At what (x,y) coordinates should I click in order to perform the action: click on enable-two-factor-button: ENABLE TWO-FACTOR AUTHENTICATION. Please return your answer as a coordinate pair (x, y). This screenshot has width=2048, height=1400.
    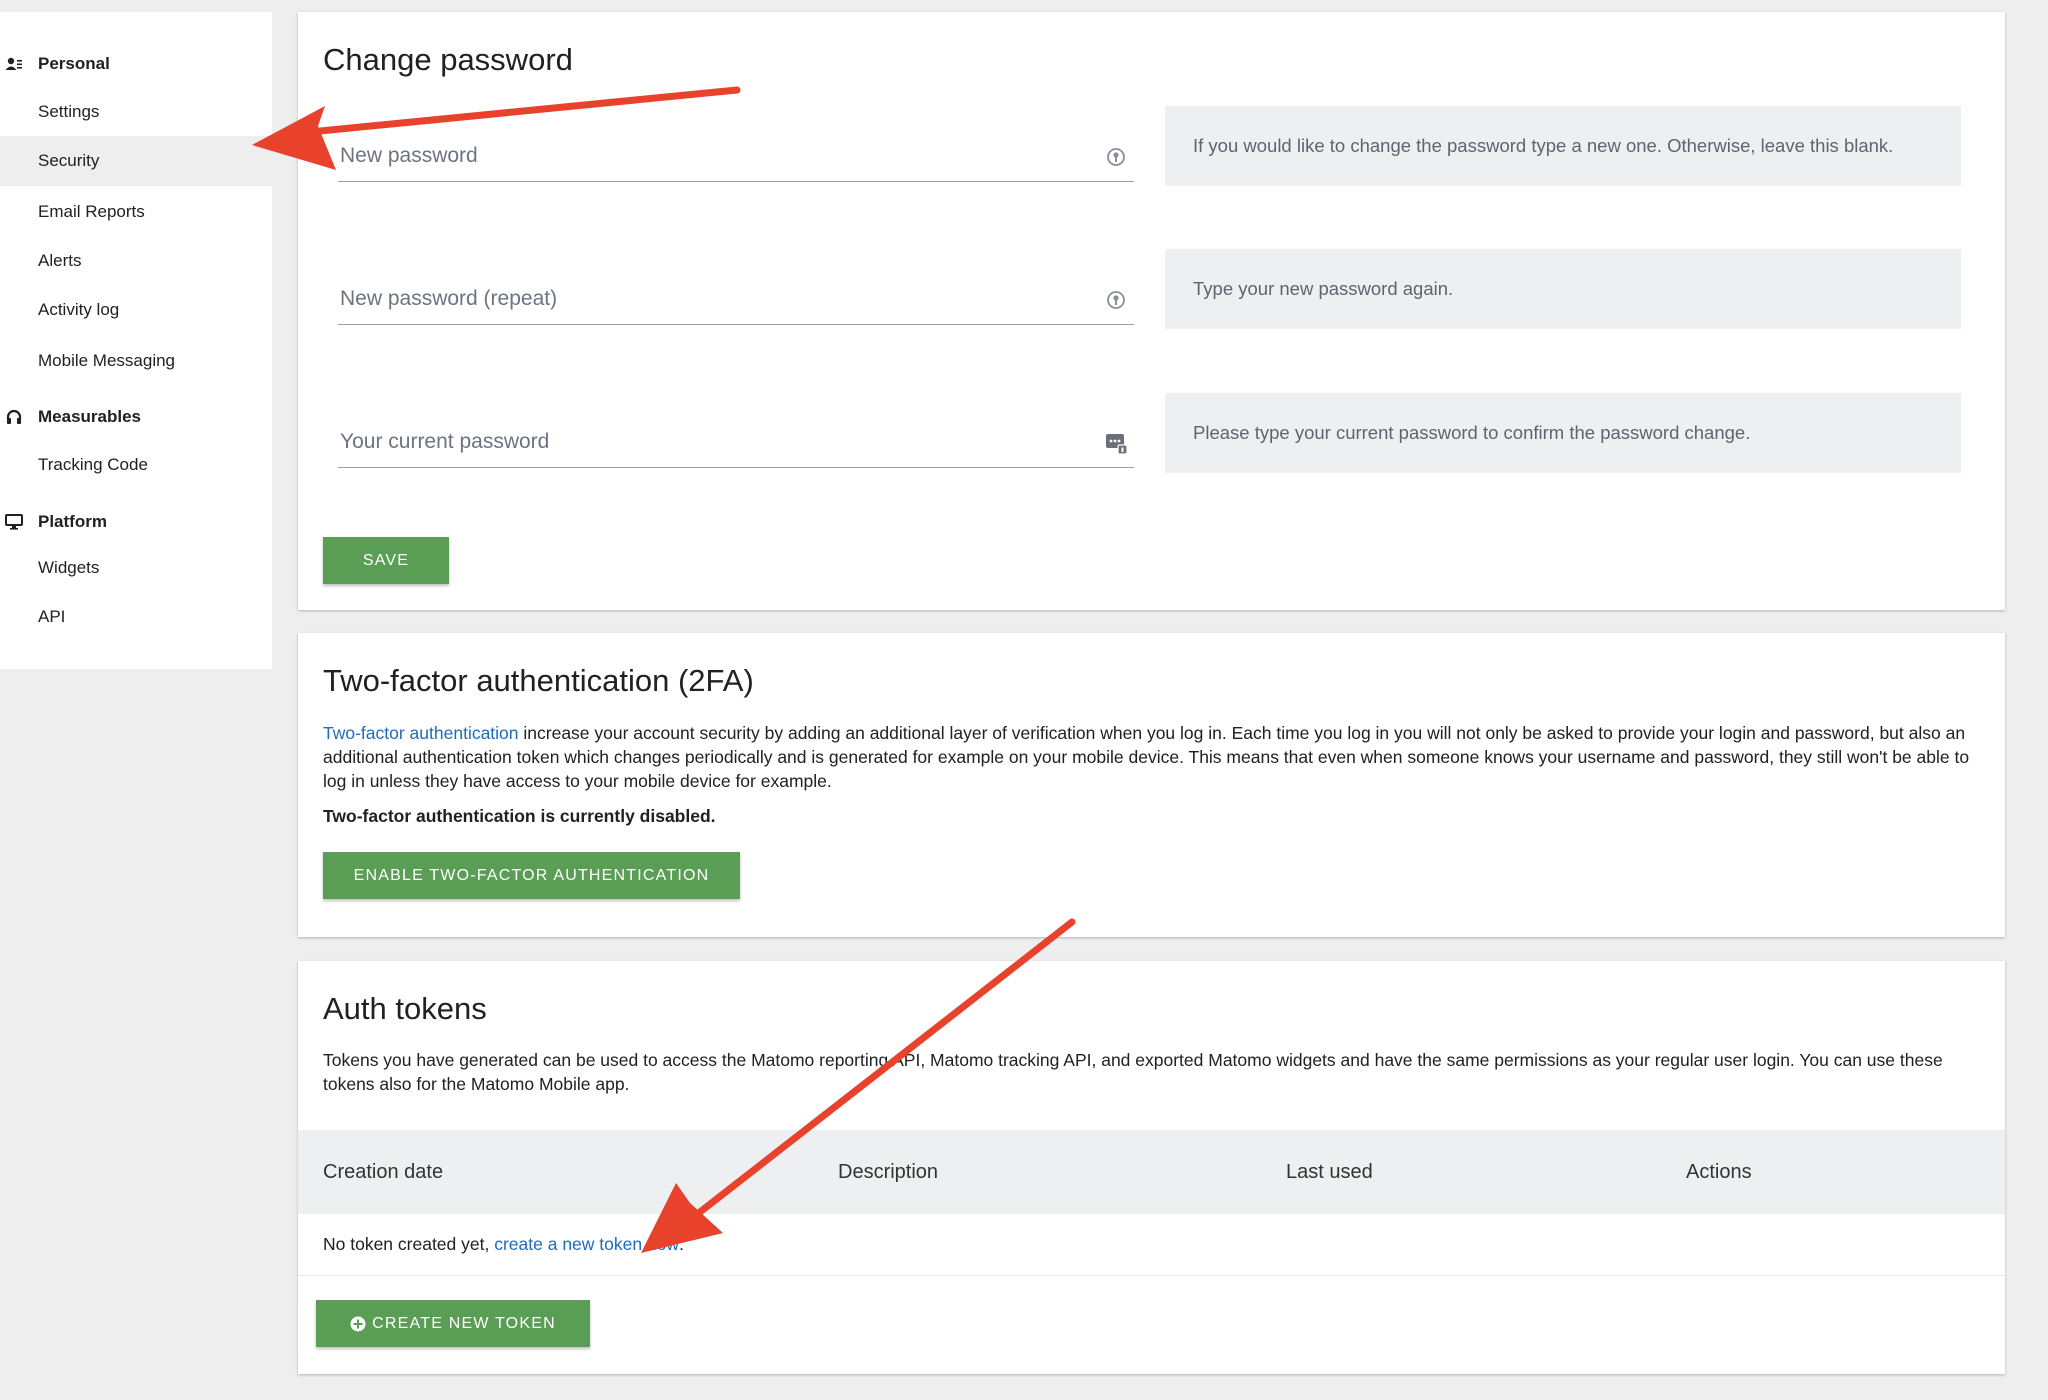
    Looking at the image, I should click on (531, 875).